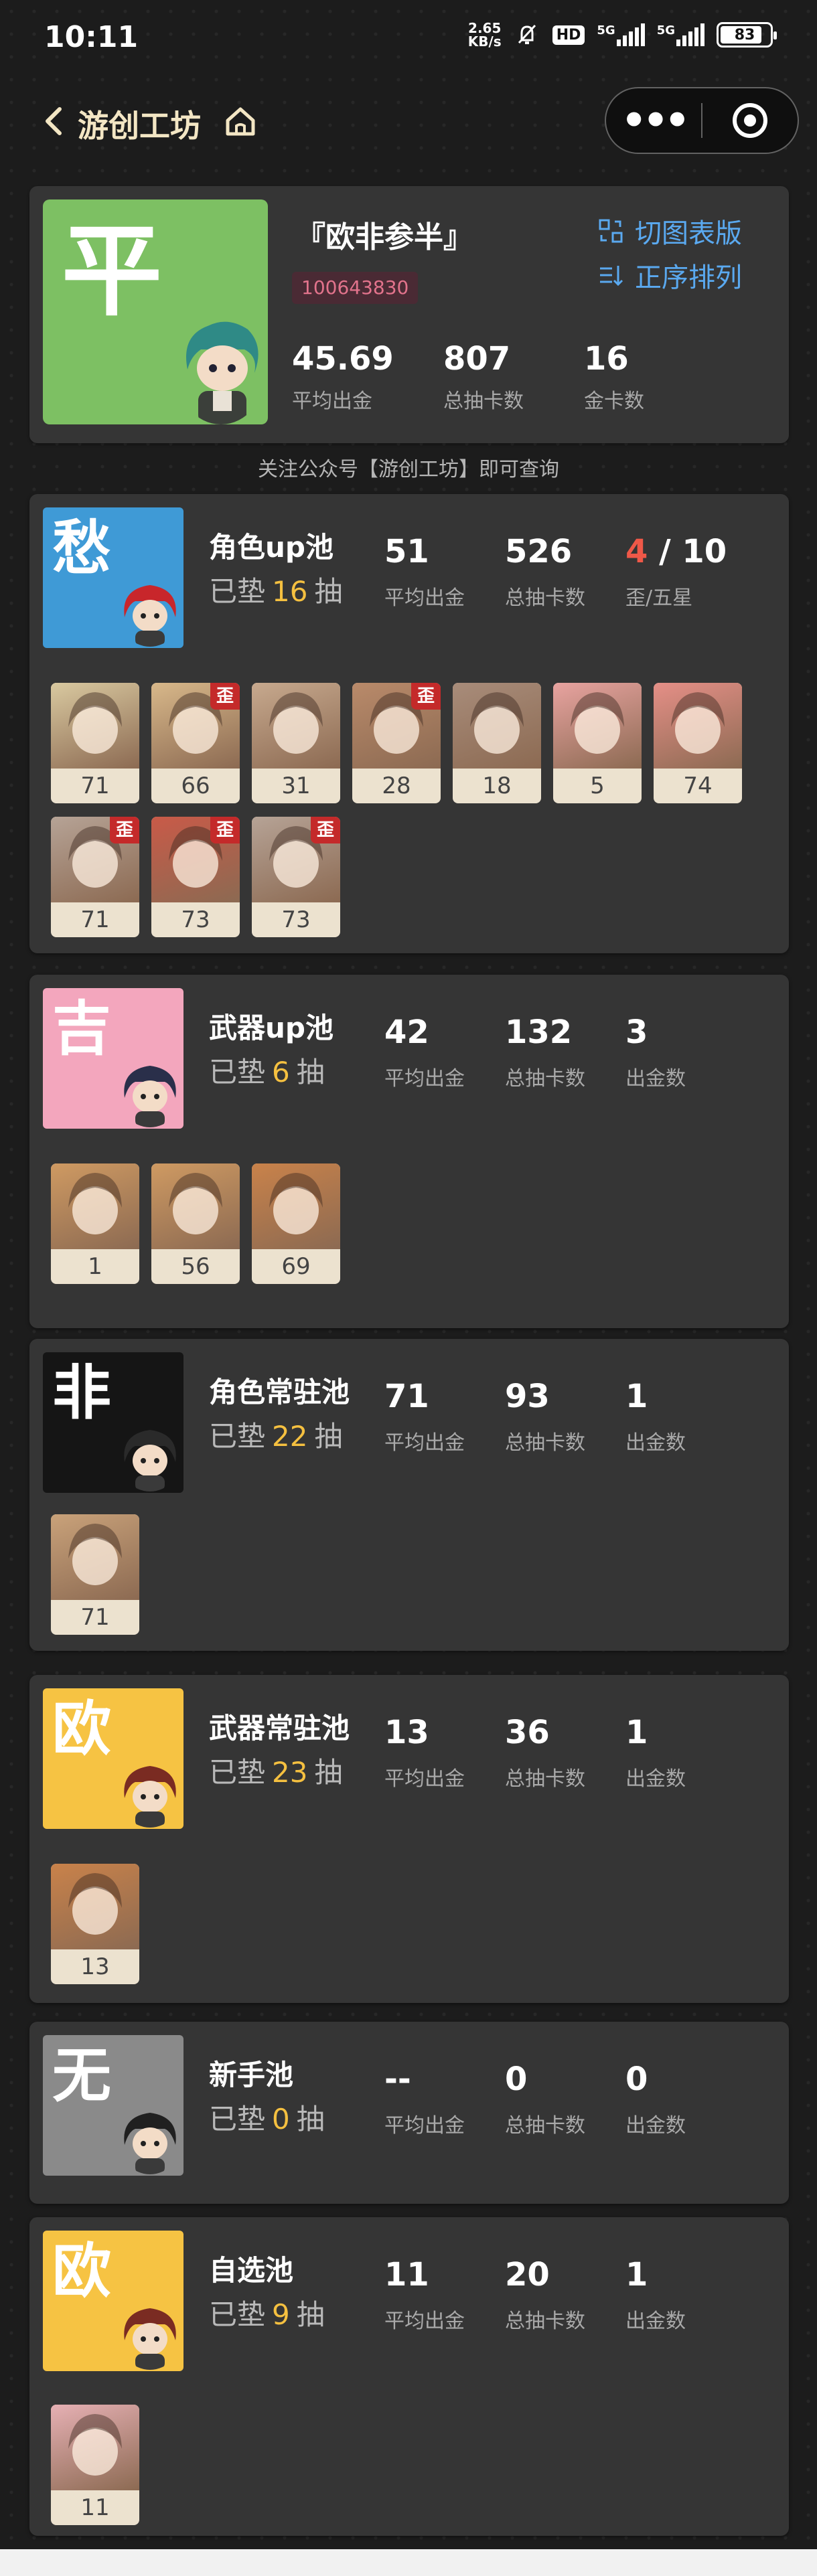 This screenshot has width=817, height=2576. What do you see at coordinates (636, 1397) in the screenshot?
I see `stat-value: 1` at bounding box center [636, 1397].